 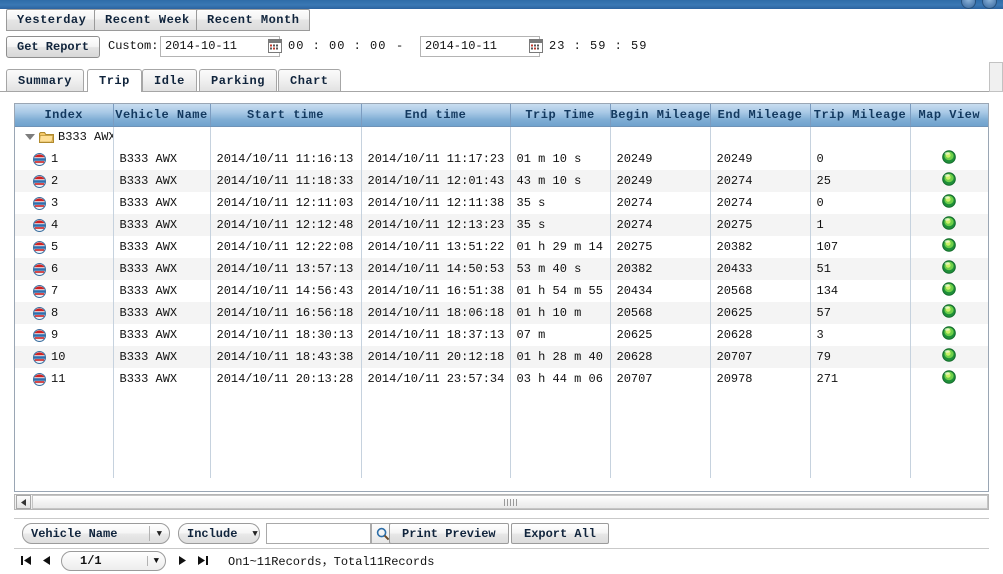 What do you see at coordinates (53, 47) in the screenshot?
I see `get-report-button: Get Report` at bounding box center [53, 47].